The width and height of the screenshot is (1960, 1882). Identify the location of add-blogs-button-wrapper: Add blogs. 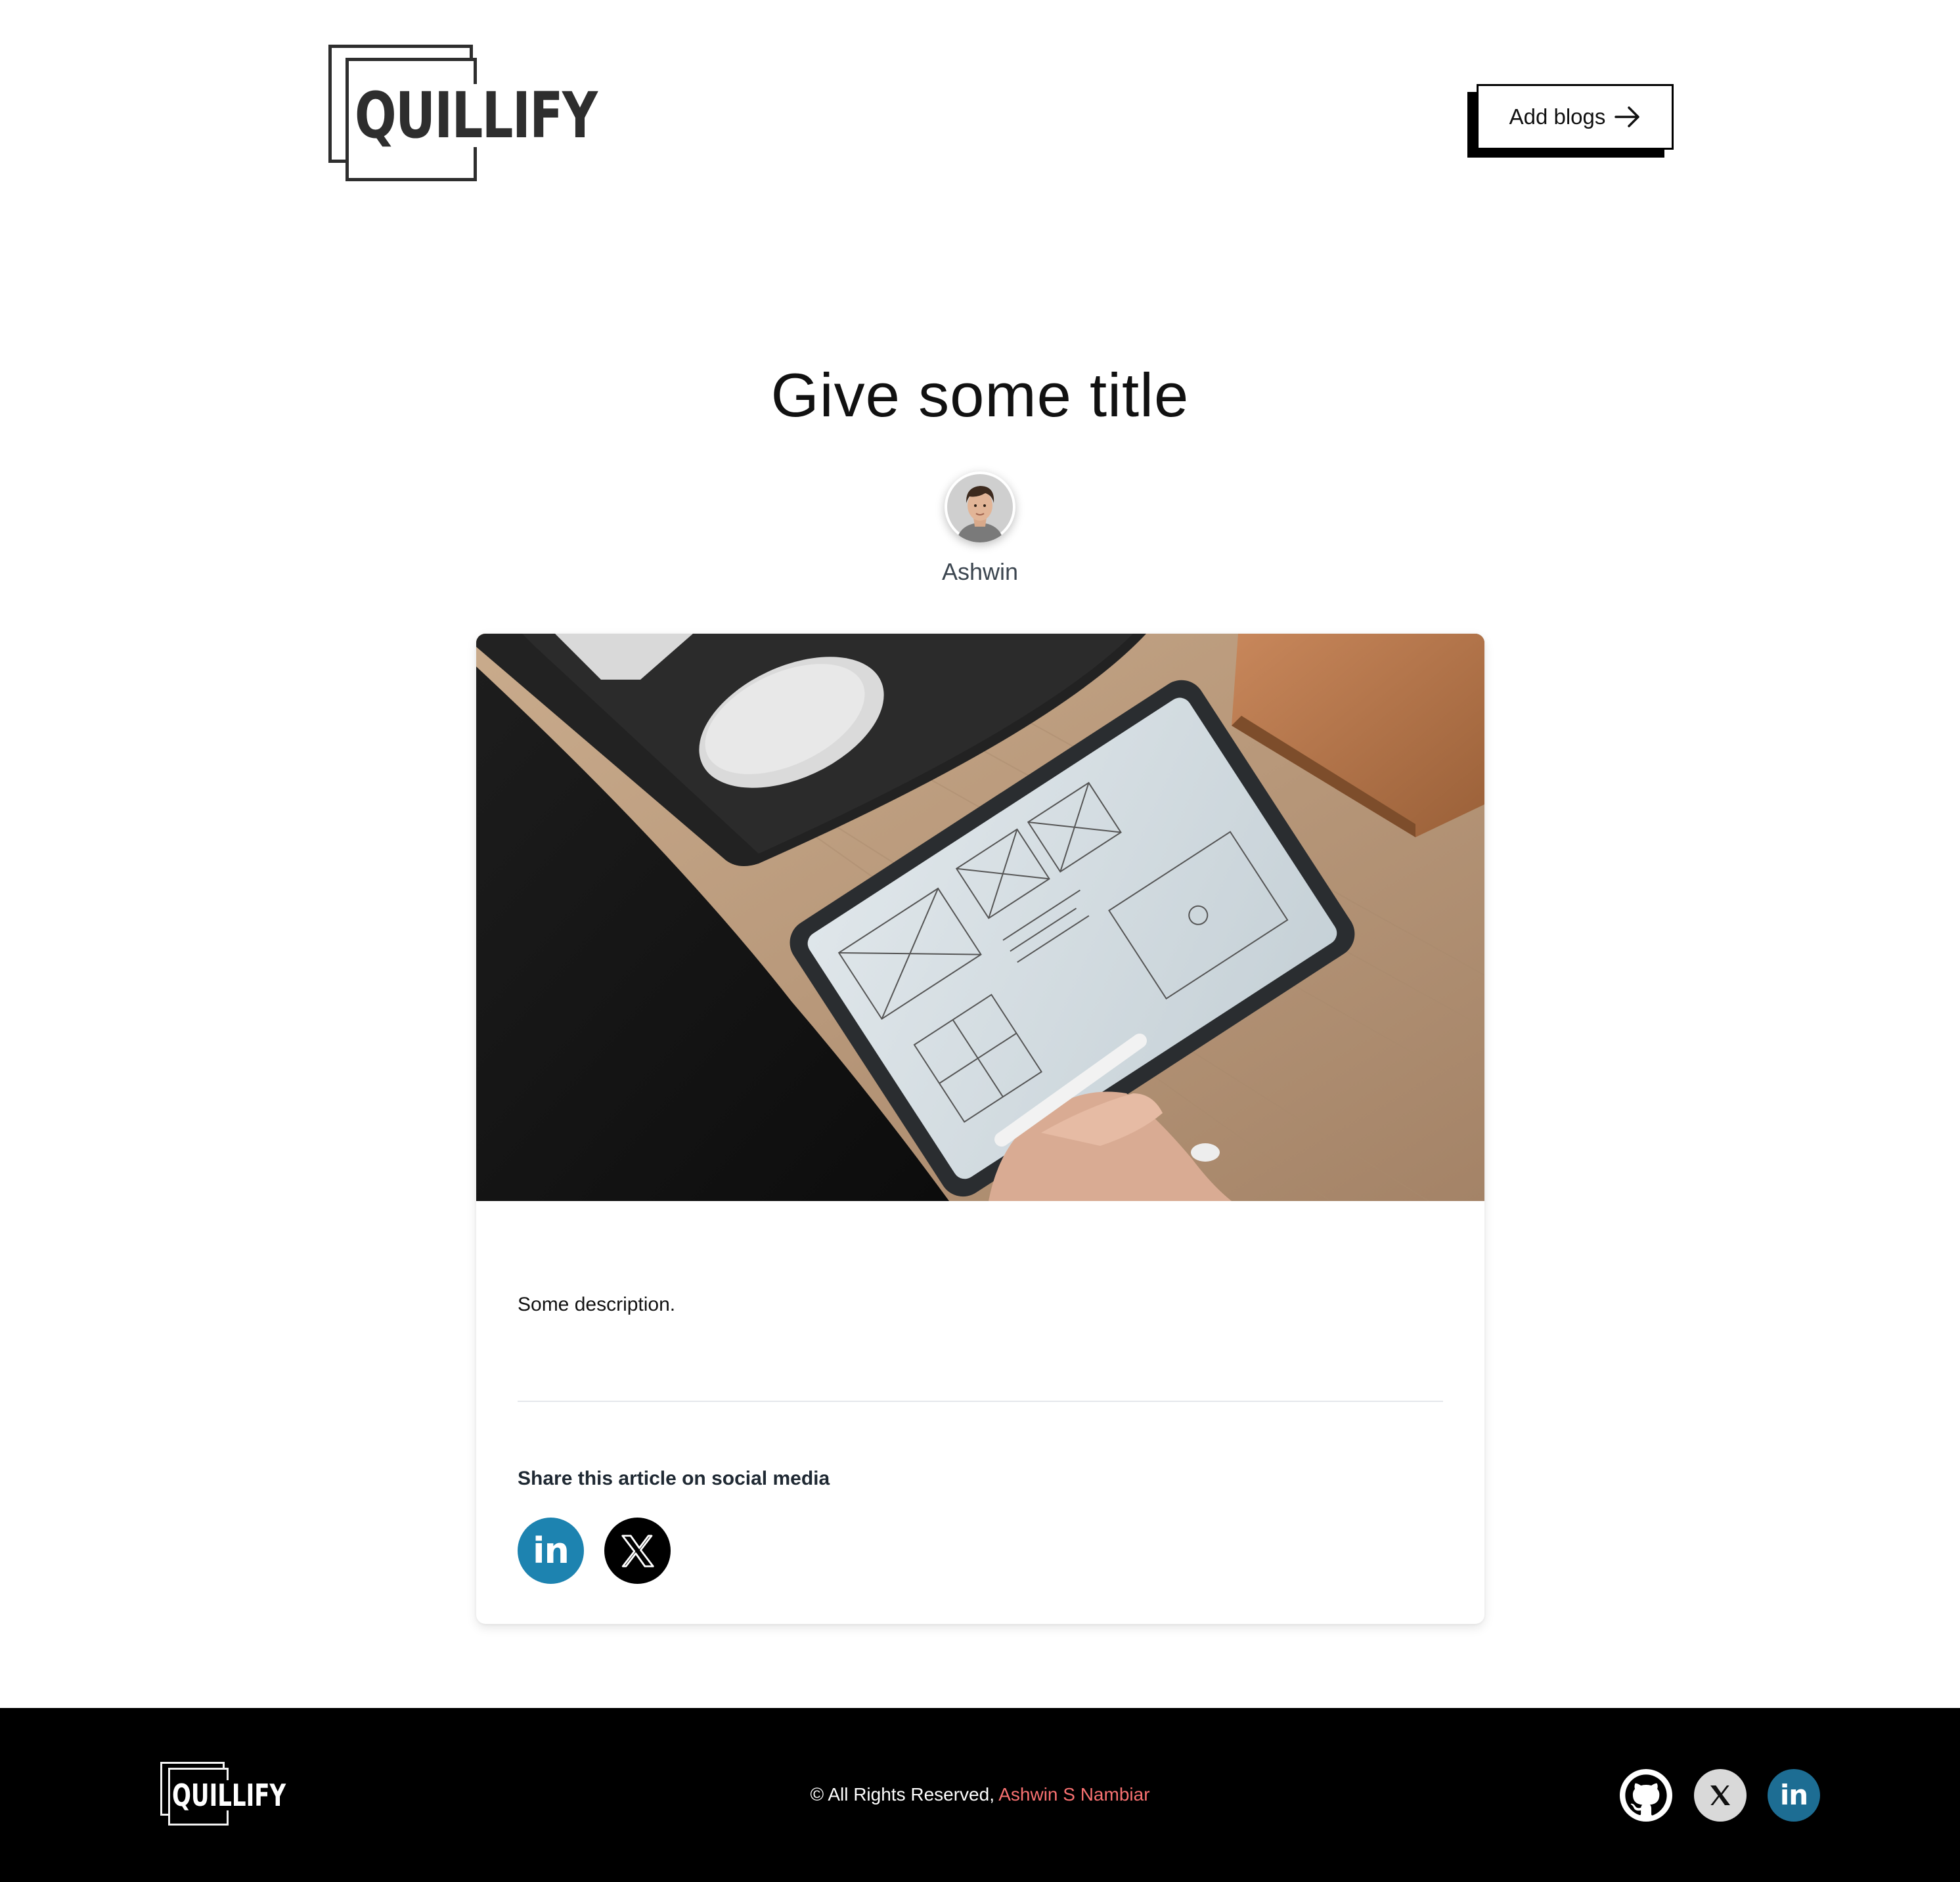
(1570, 121).